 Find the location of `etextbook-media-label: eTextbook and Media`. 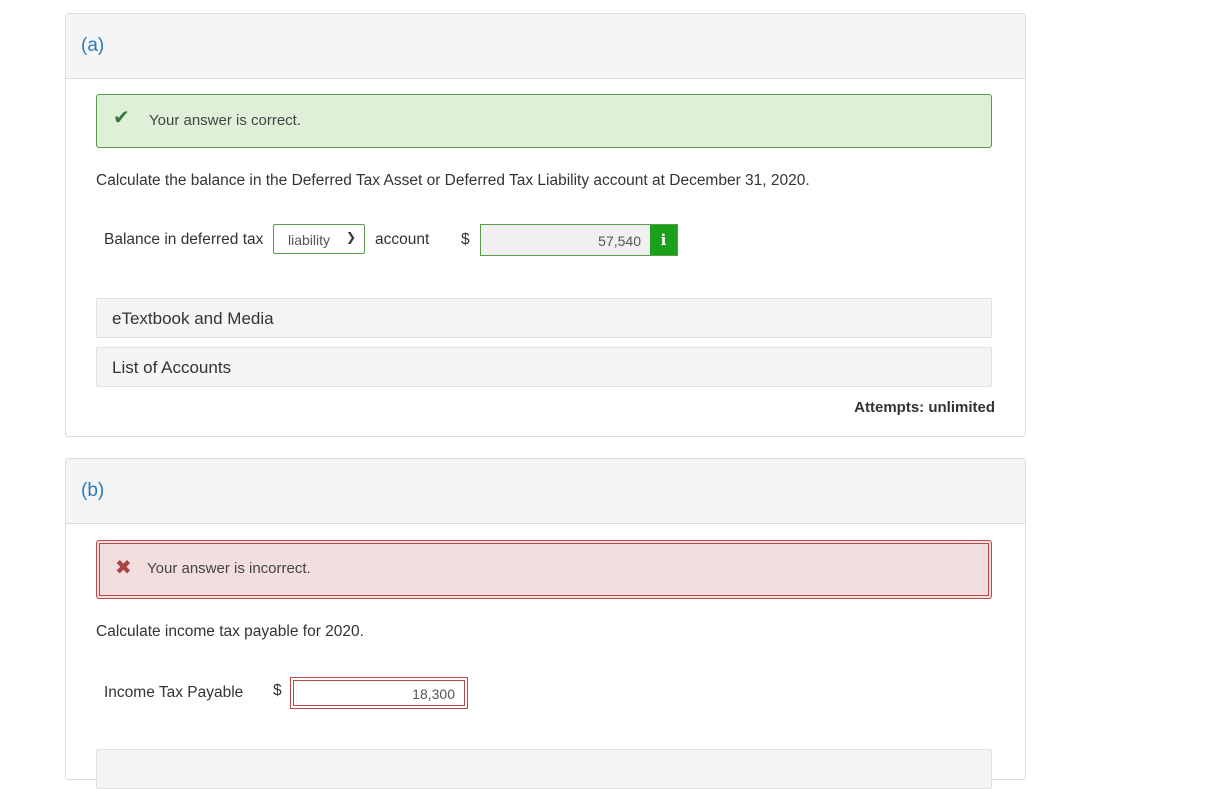

etextbook-media-label: eTextbook and Media is located at coordinates (193, 318).